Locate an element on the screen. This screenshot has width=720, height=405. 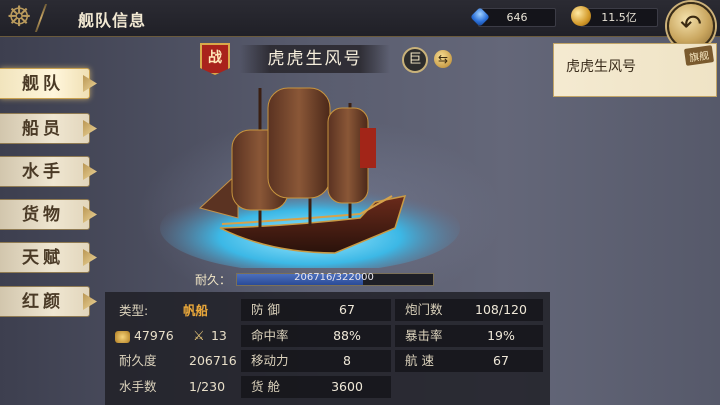
fleet-ship-name: 虎虎生风号 is located at coordinates (601, 67).